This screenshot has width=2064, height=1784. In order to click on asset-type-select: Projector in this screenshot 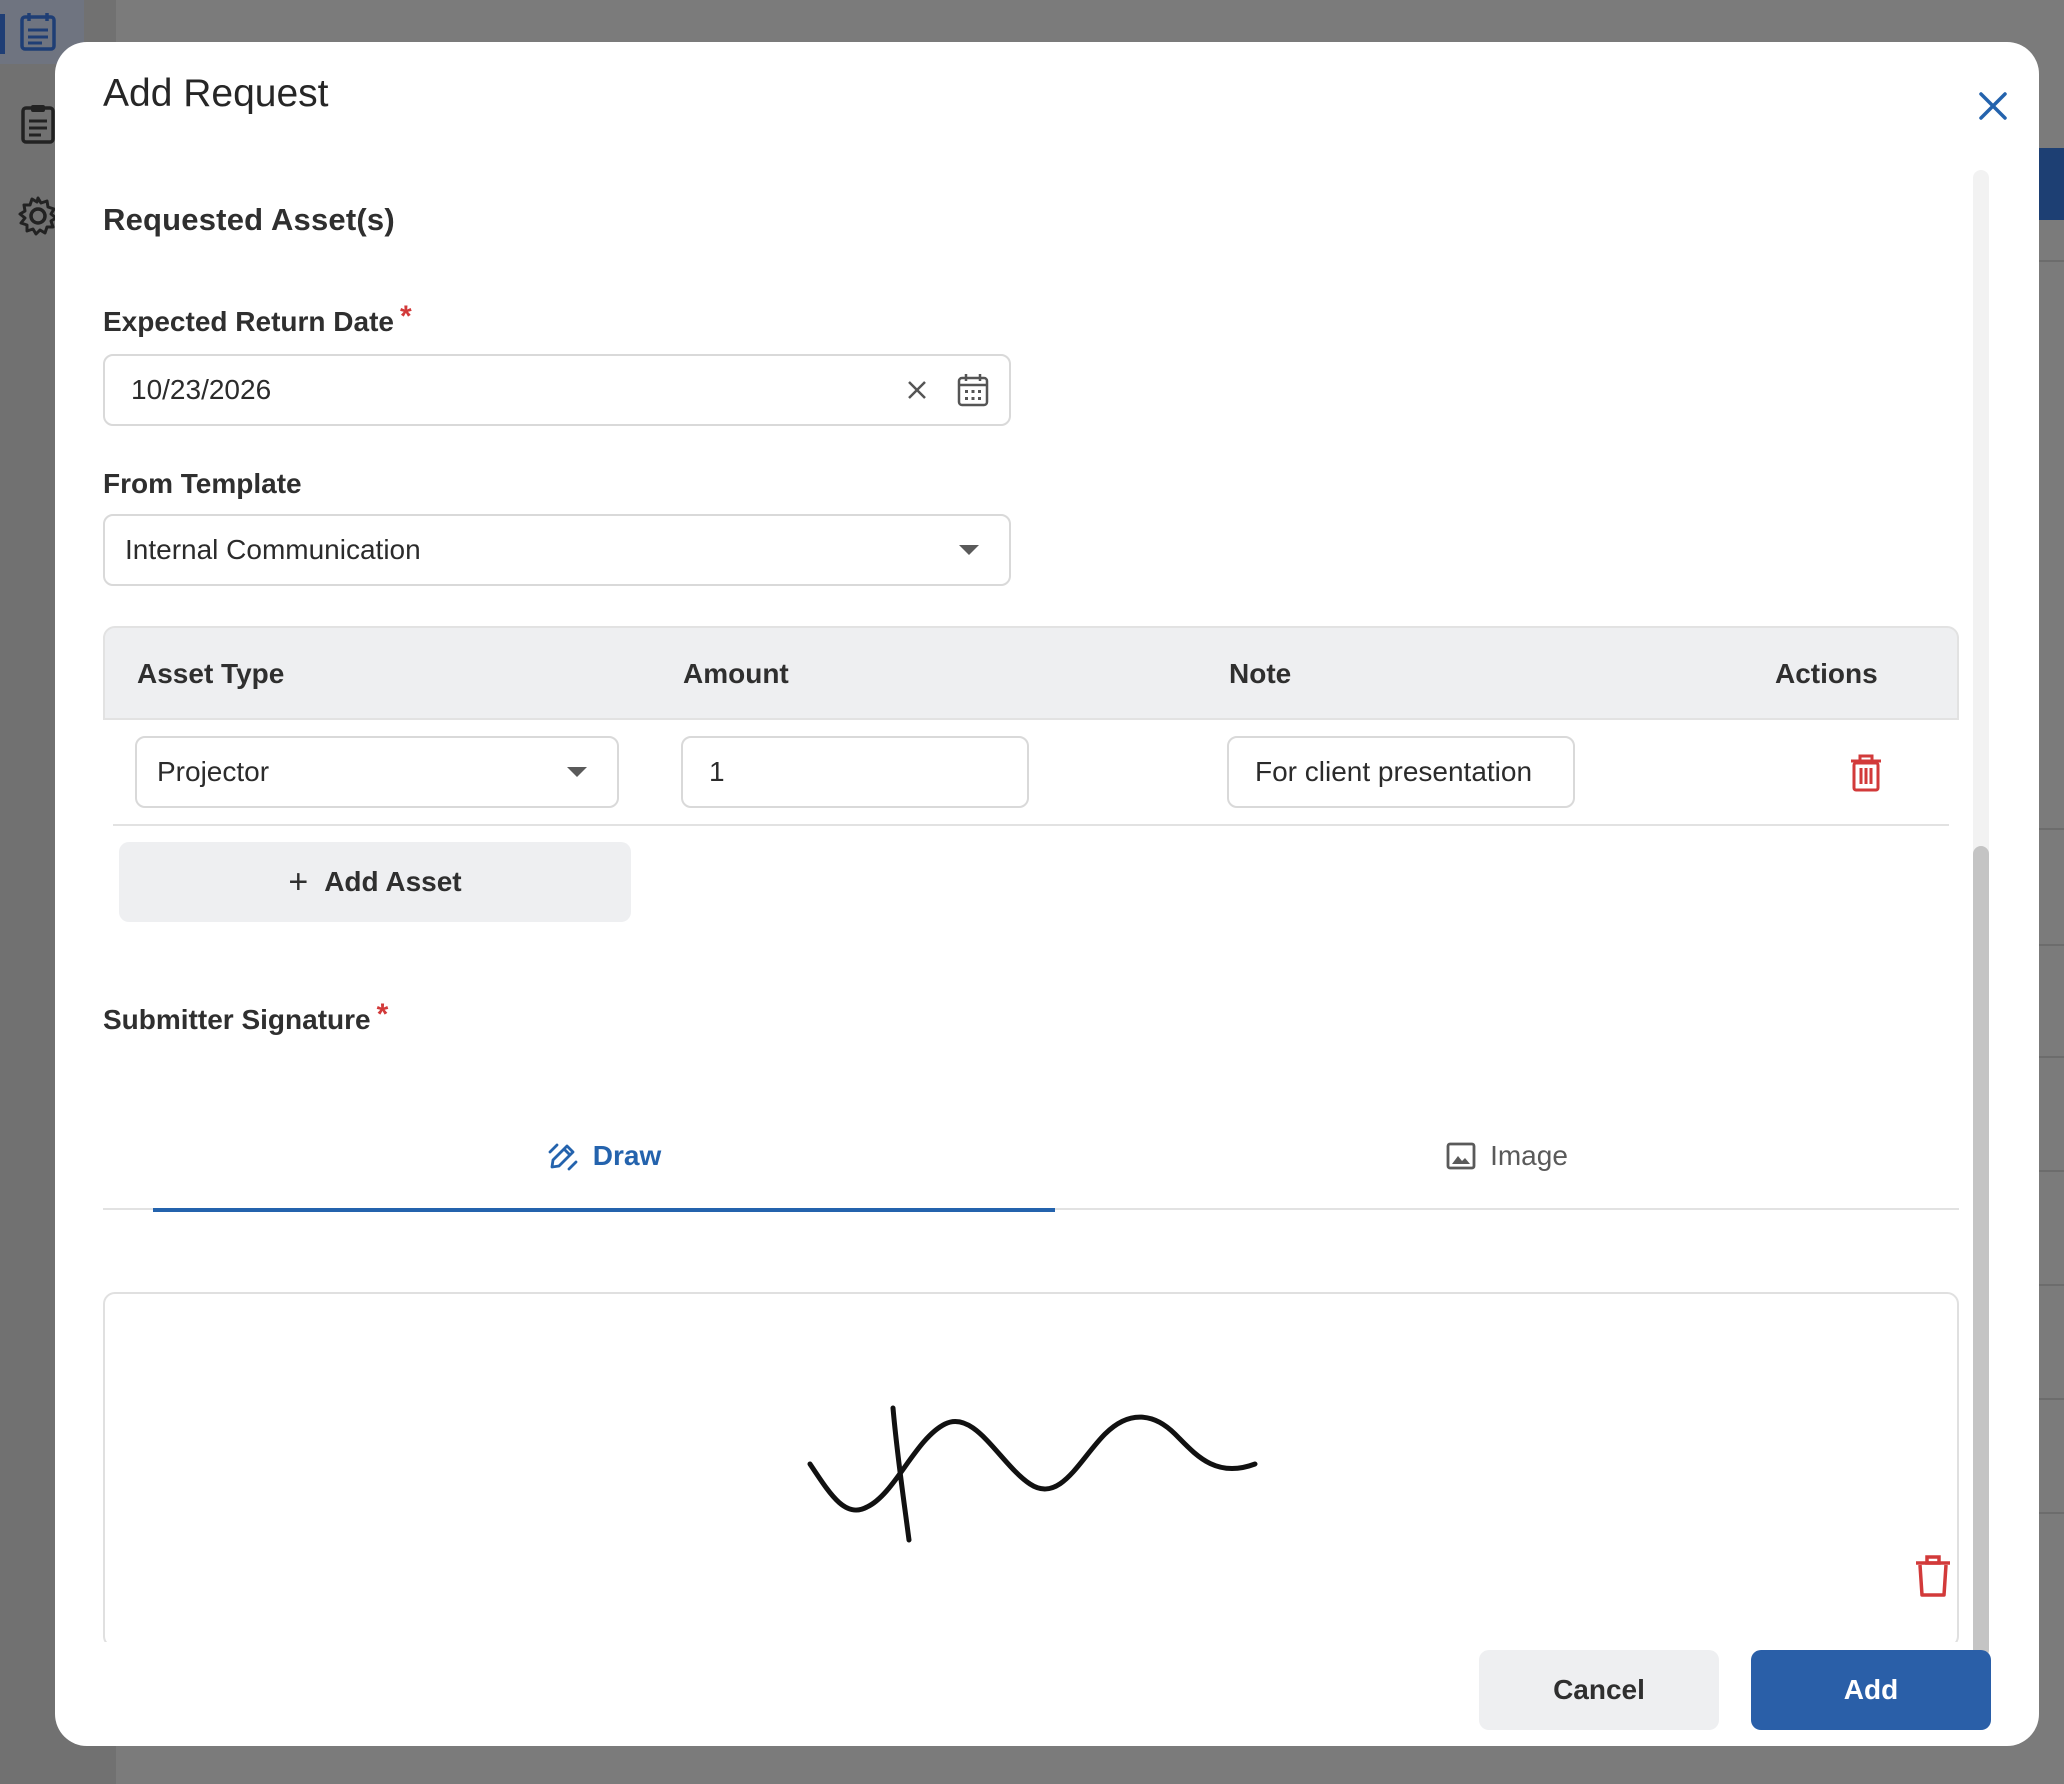, I will do `click(377, 772)`.